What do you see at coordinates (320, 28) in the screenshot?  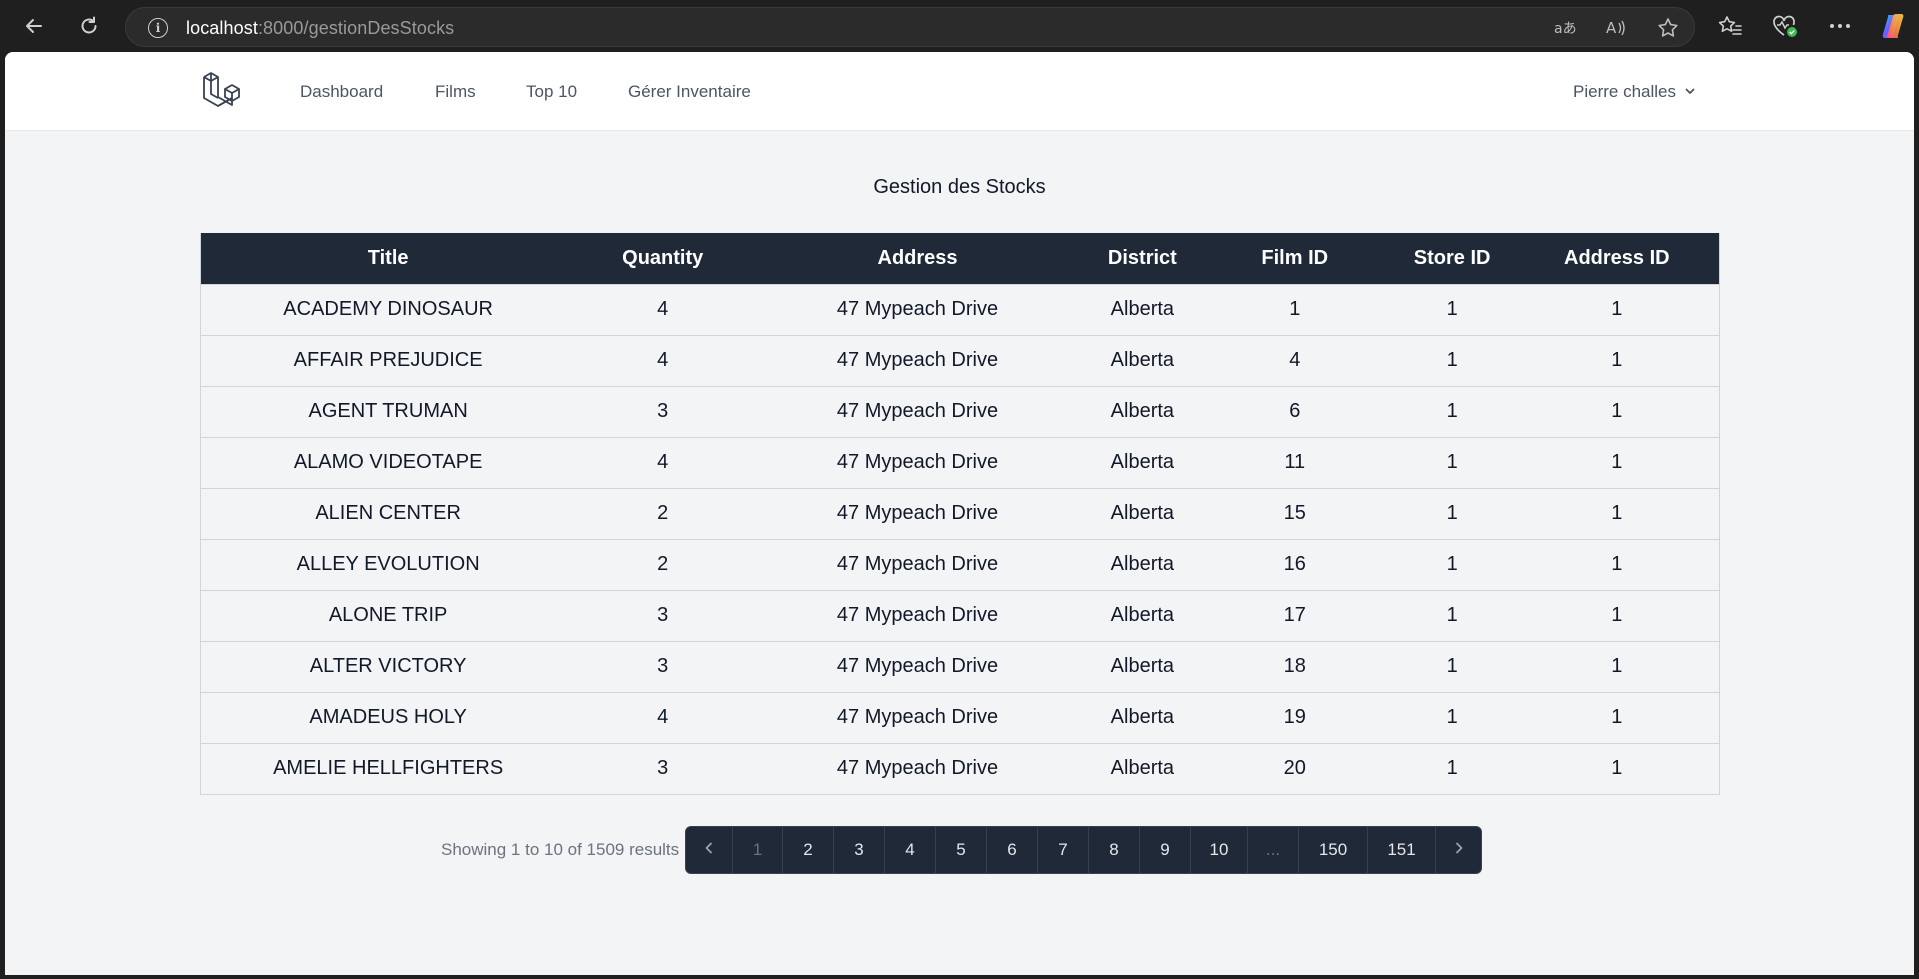 I see `url-text: localhost:8000/gestionDesStocks` at bounding box center [320, 28].